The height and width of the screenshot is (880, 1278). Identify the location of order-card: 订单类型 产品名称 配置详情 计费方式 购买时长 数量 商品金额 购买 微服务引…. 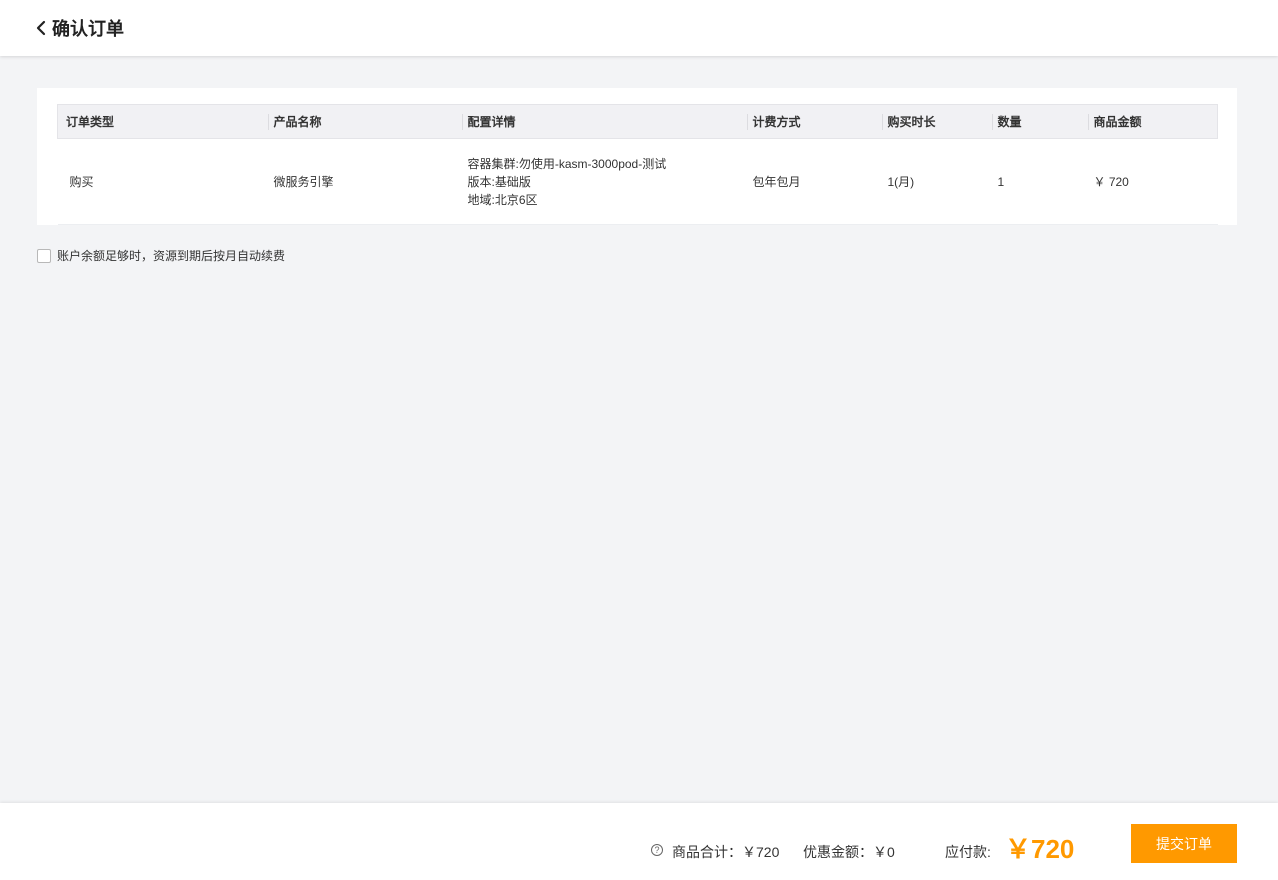
(637, 156).